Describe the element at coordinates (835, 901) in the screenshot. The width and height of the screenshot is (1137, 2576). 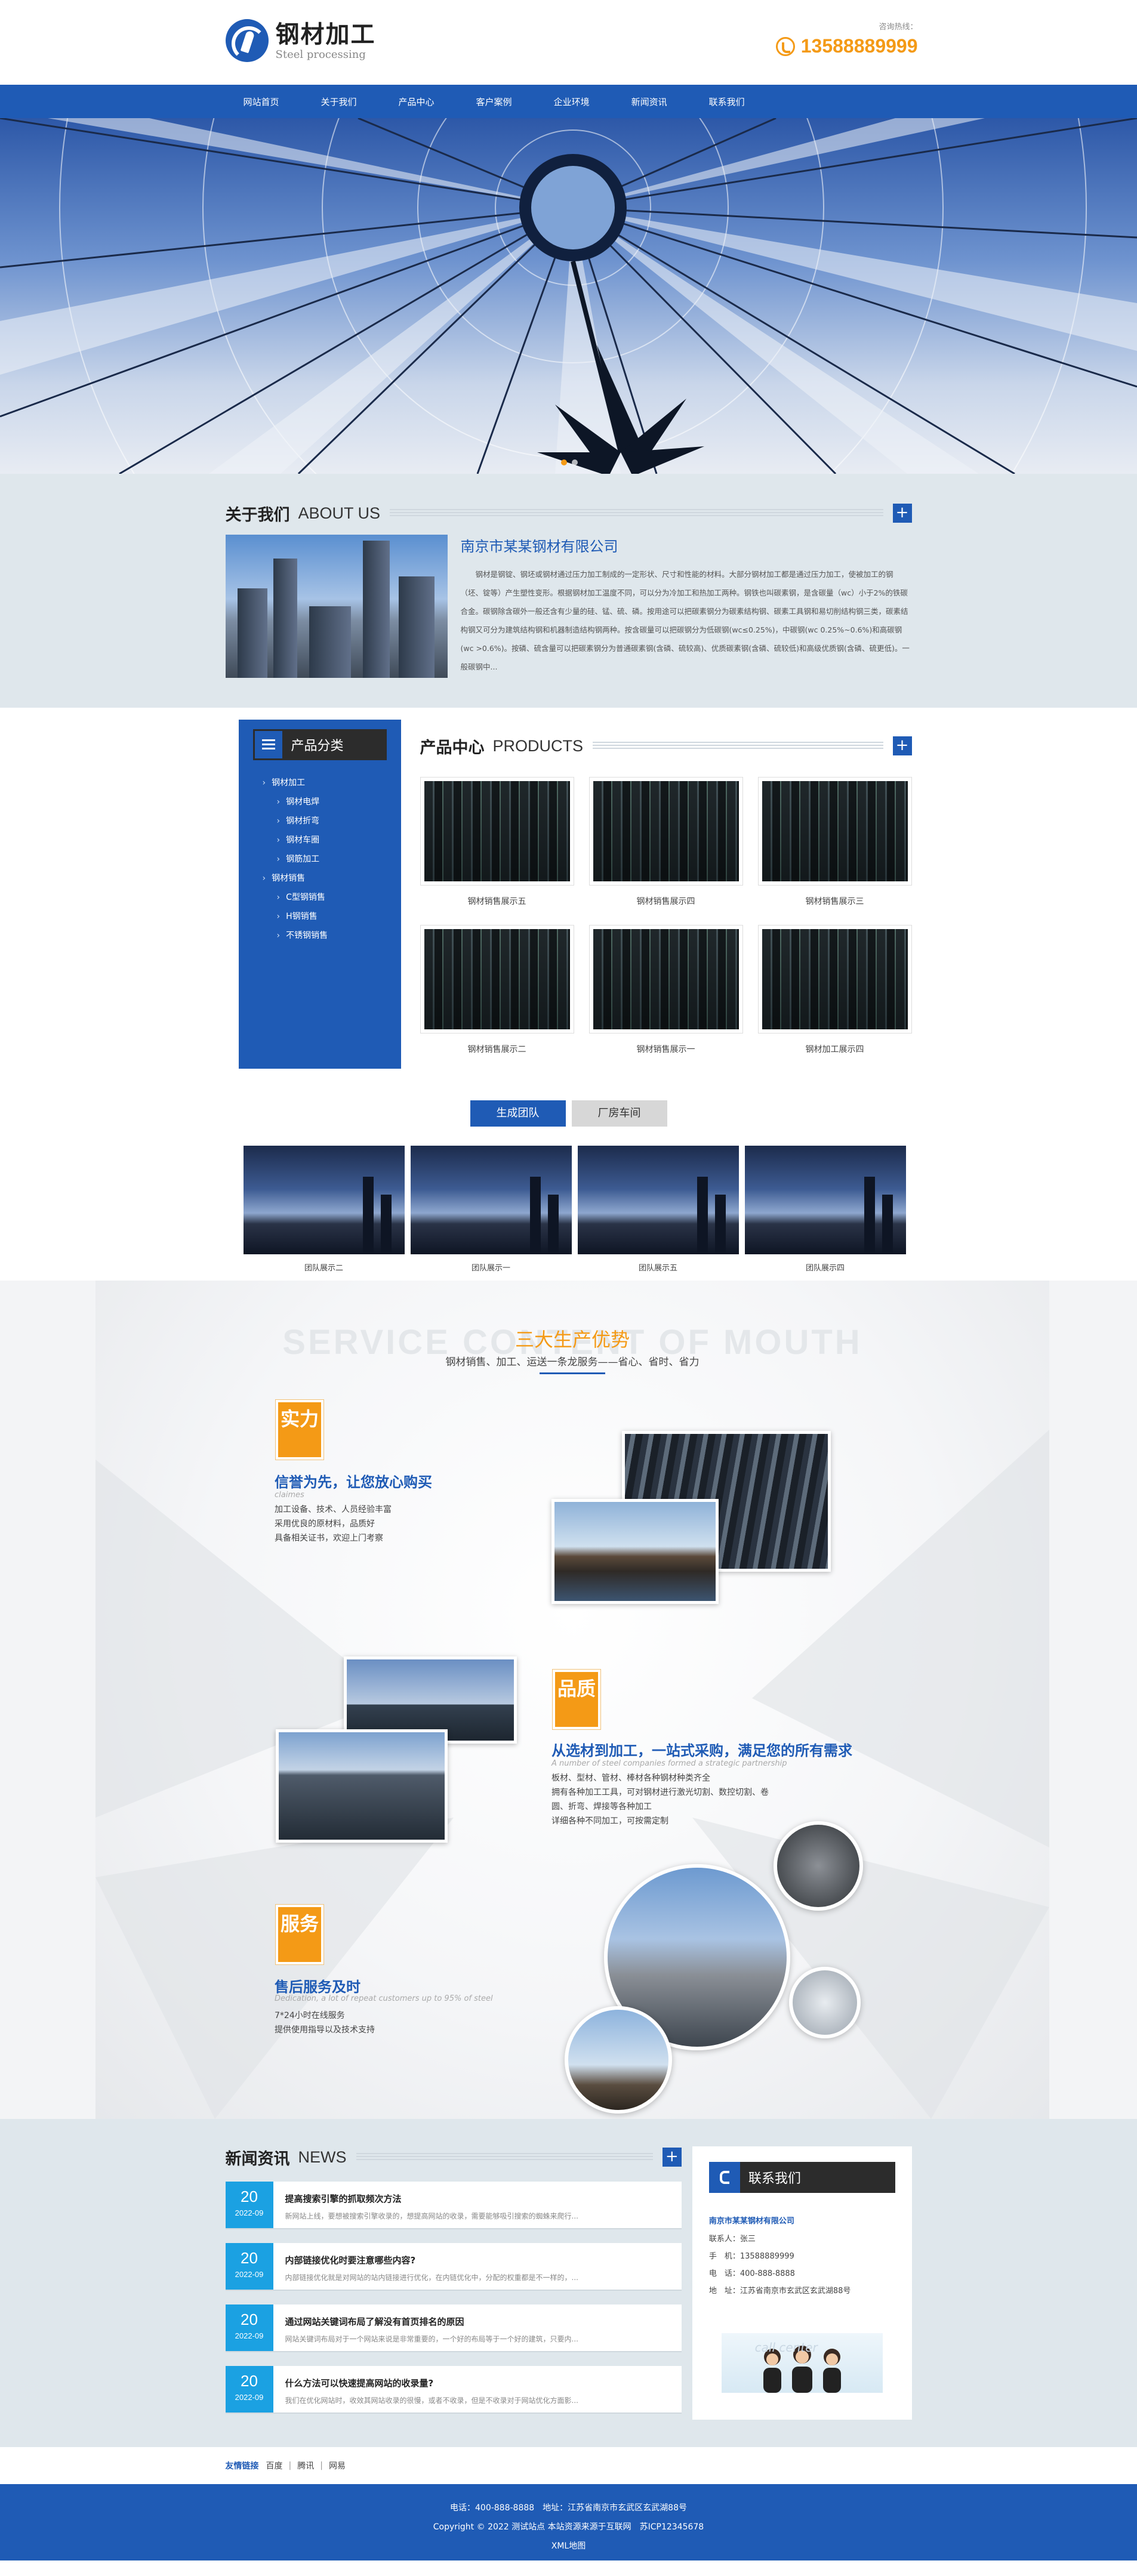
I see `product-name: 钢材销售展示三` at that location.